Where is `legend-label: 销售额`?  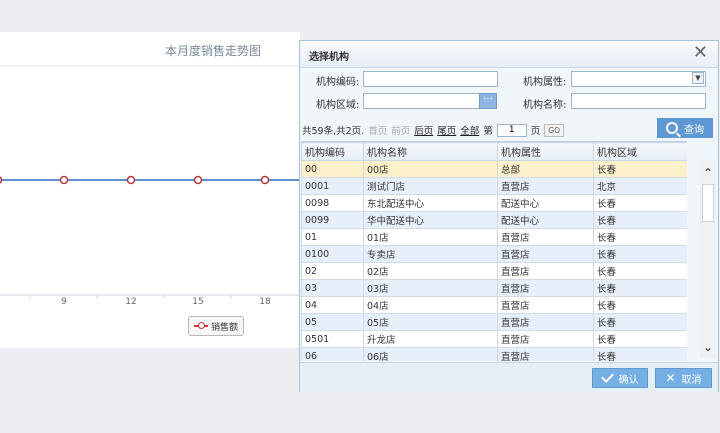 legend-label: 销售额 is located at coordinates (224, 327).